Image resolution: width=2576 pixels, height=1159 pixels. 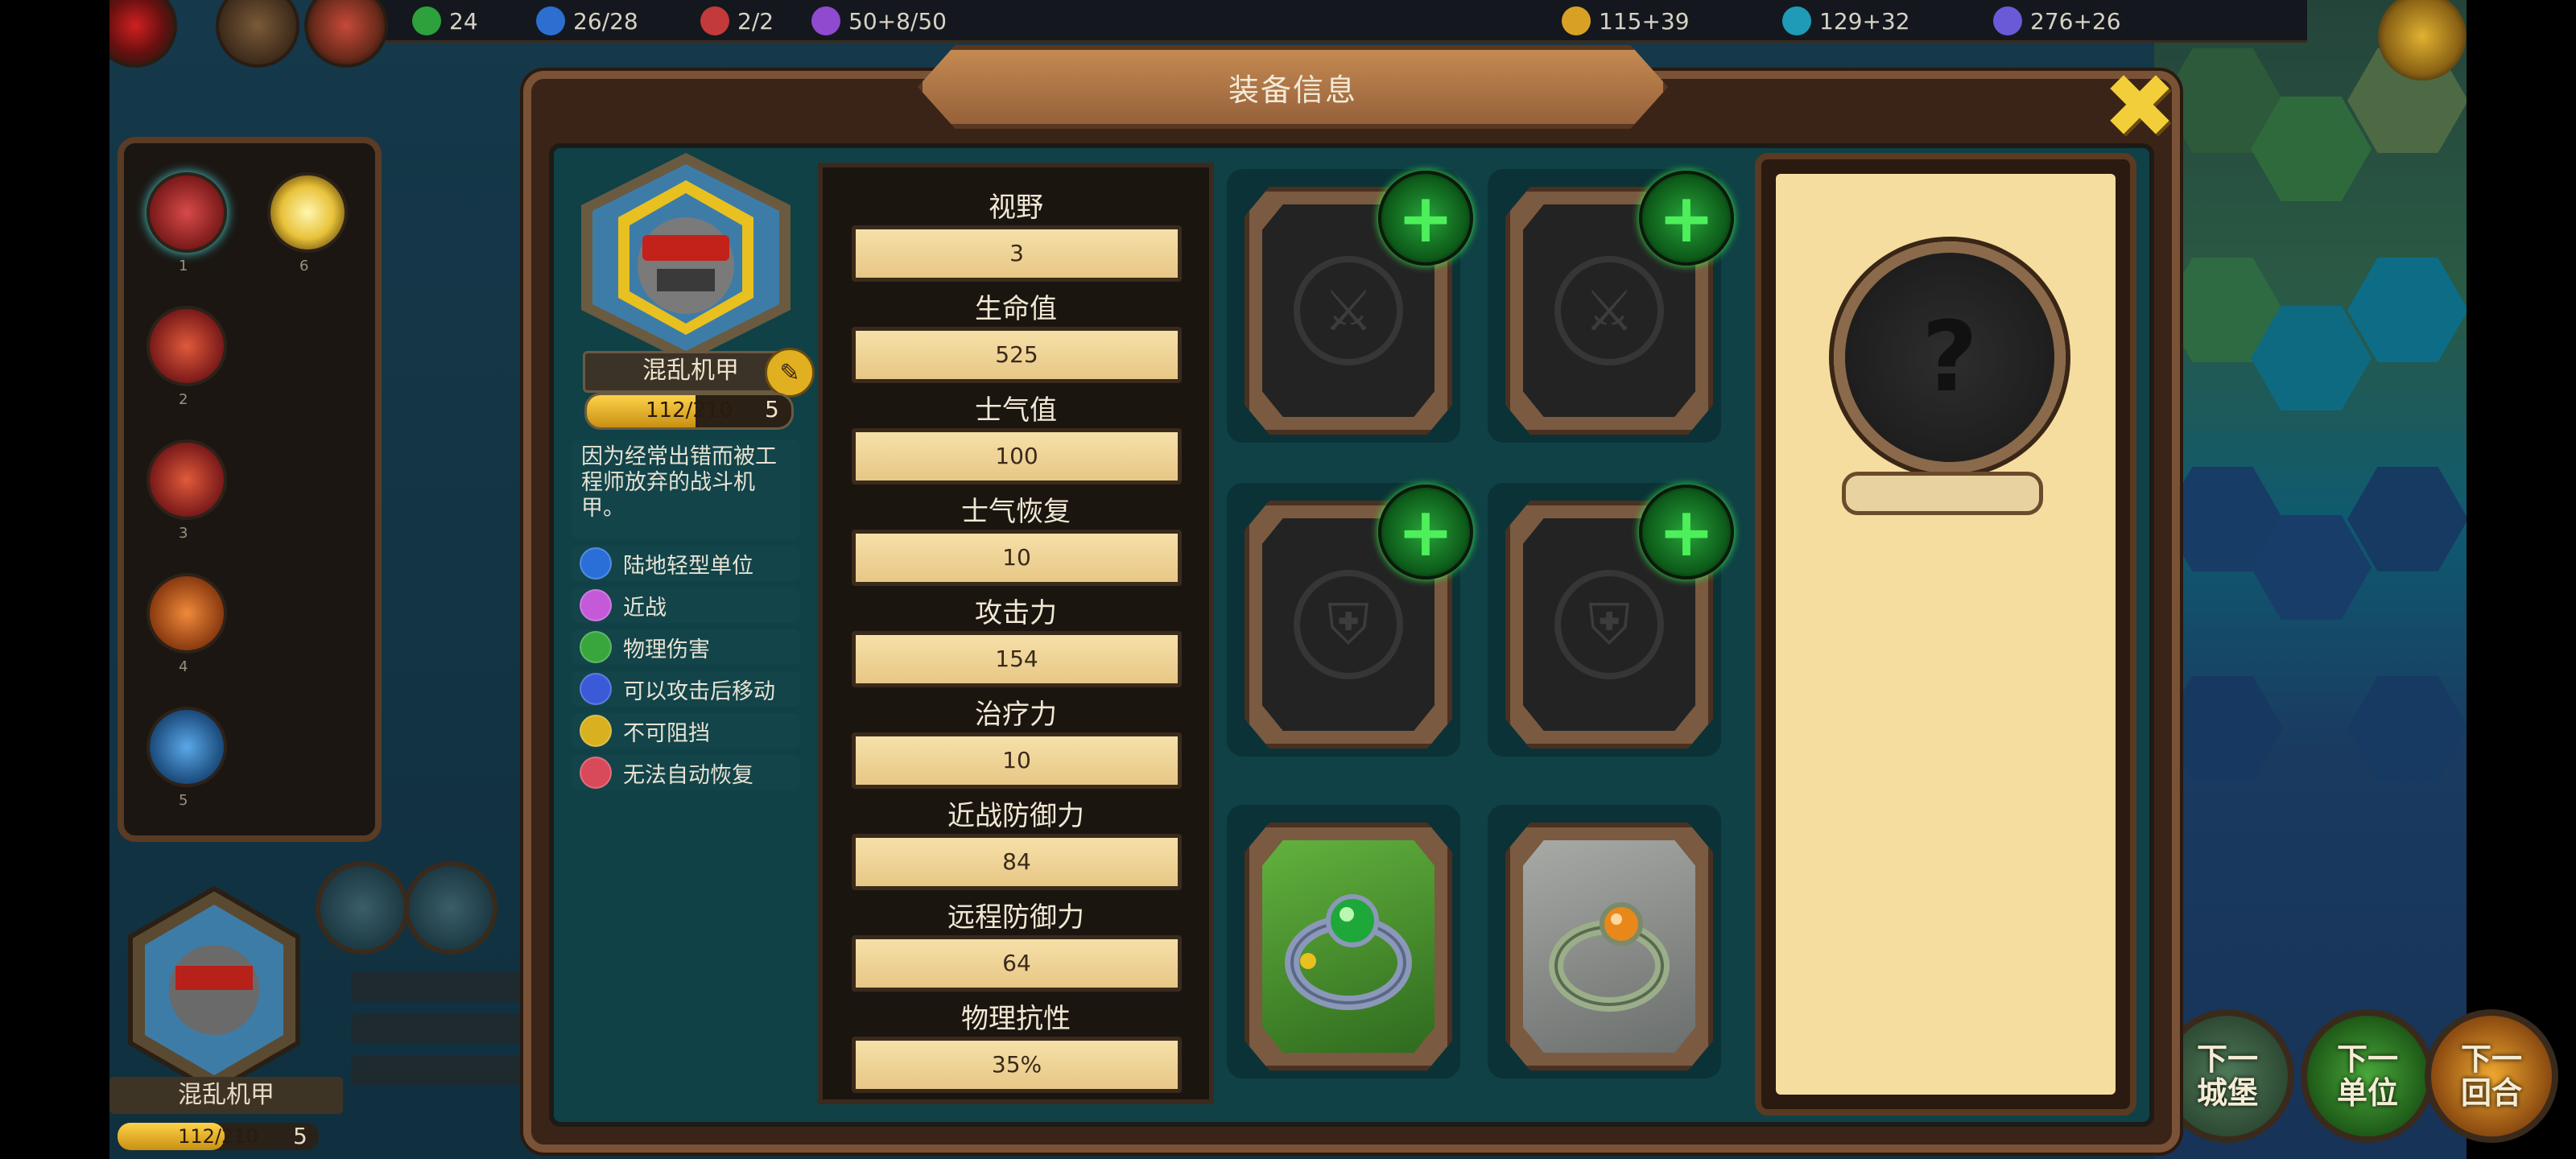 I want to click on melee-icon, so click(x=596, y=605).